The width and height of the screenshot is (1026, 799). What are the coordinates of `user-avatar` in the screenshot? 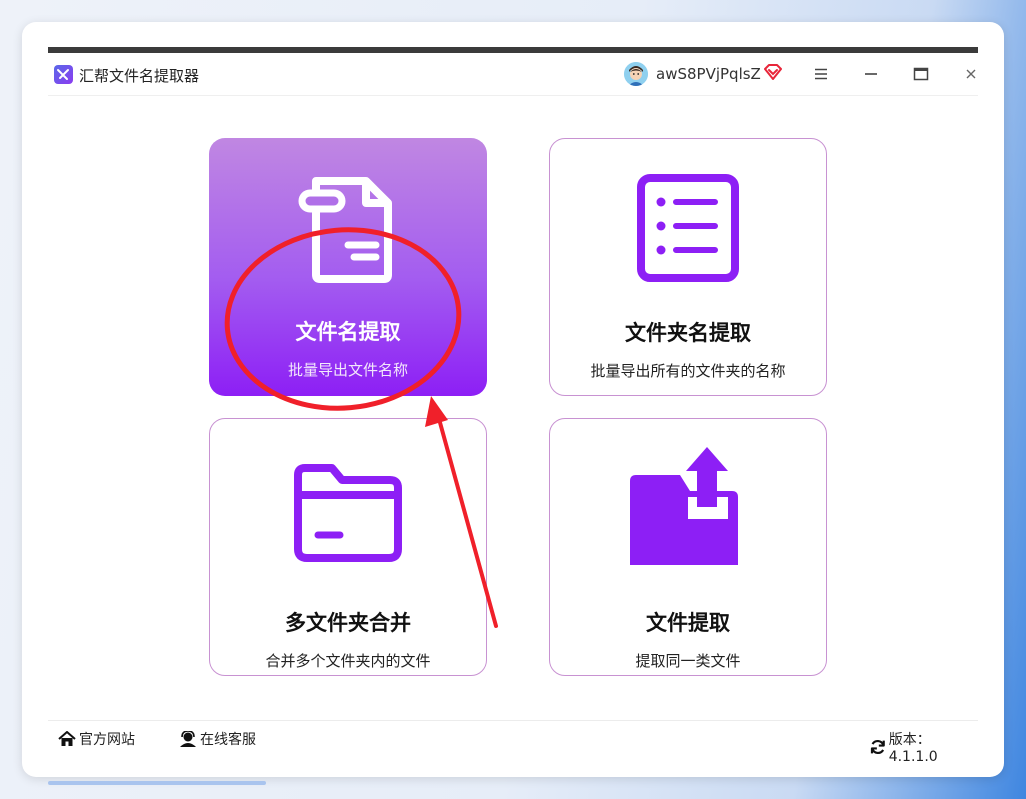 It's located at (636, 74).